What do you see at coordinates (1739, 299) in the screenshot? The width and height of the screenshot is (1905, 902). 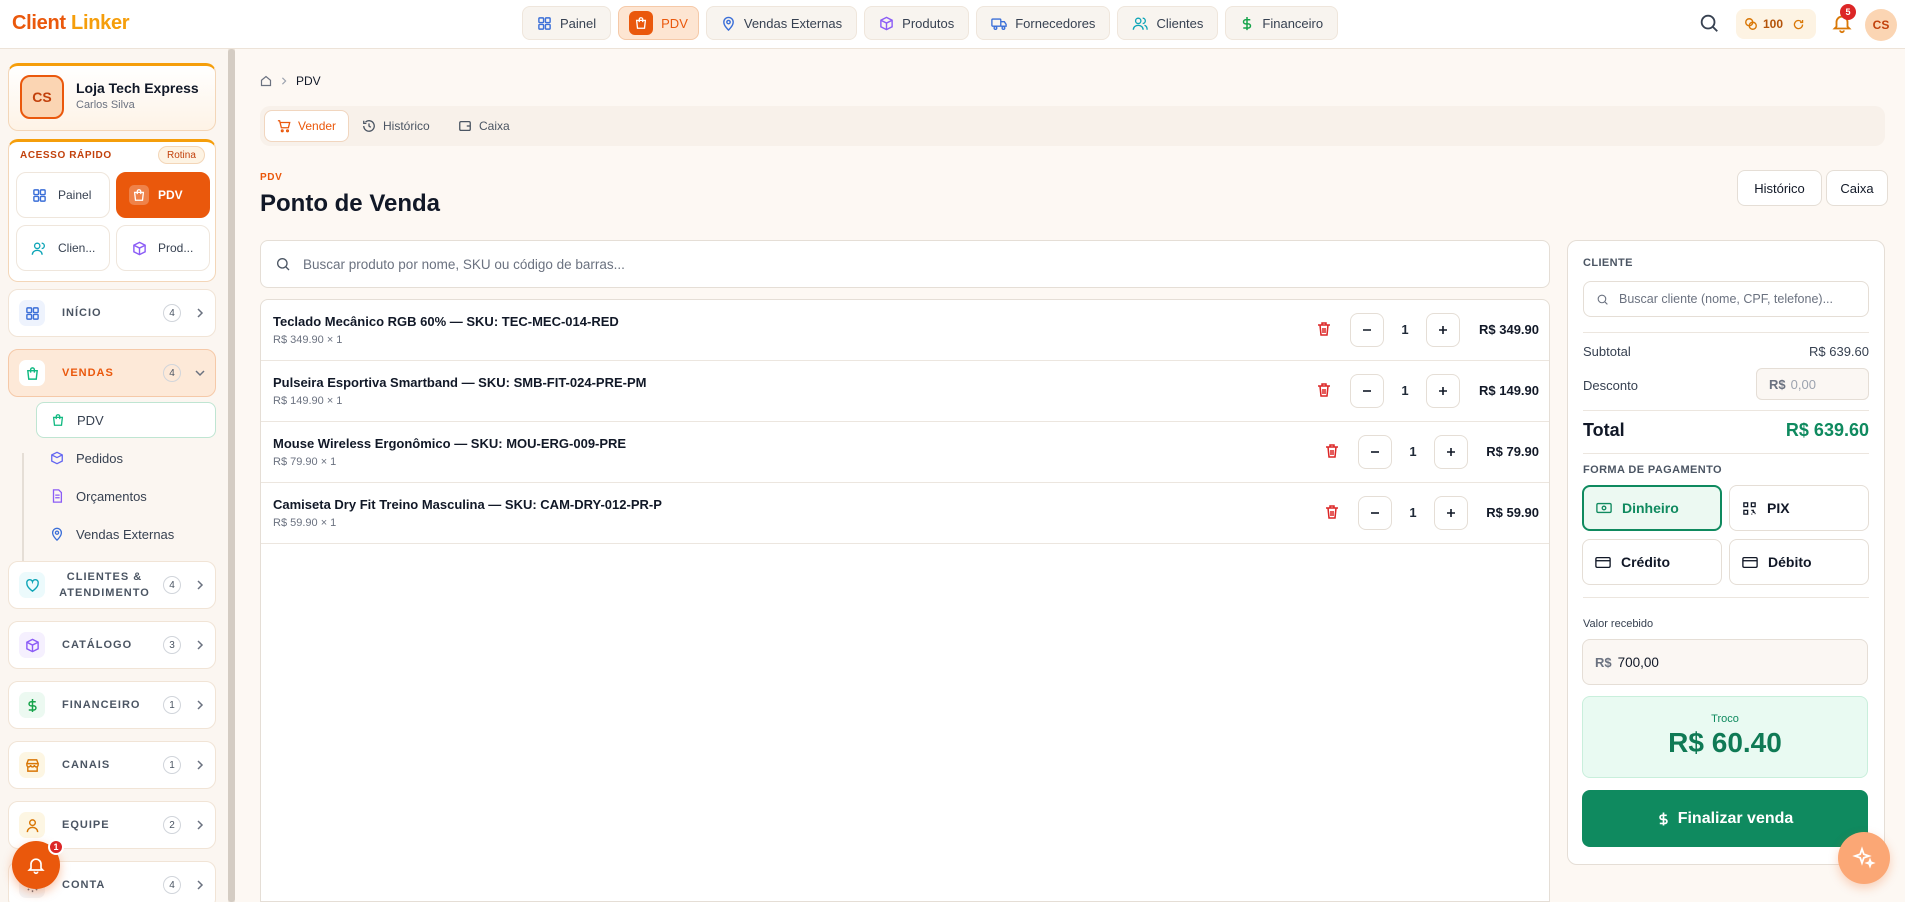 I see `customer-search-input` at bounding box center [1739, 299].